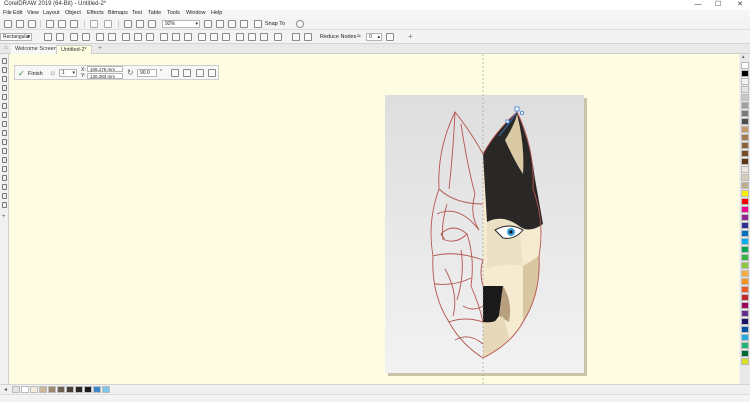 This screenshot has height=402, width=750. I want to click on shape-mode-combo: Rectangular ▾, so click(16, 37).